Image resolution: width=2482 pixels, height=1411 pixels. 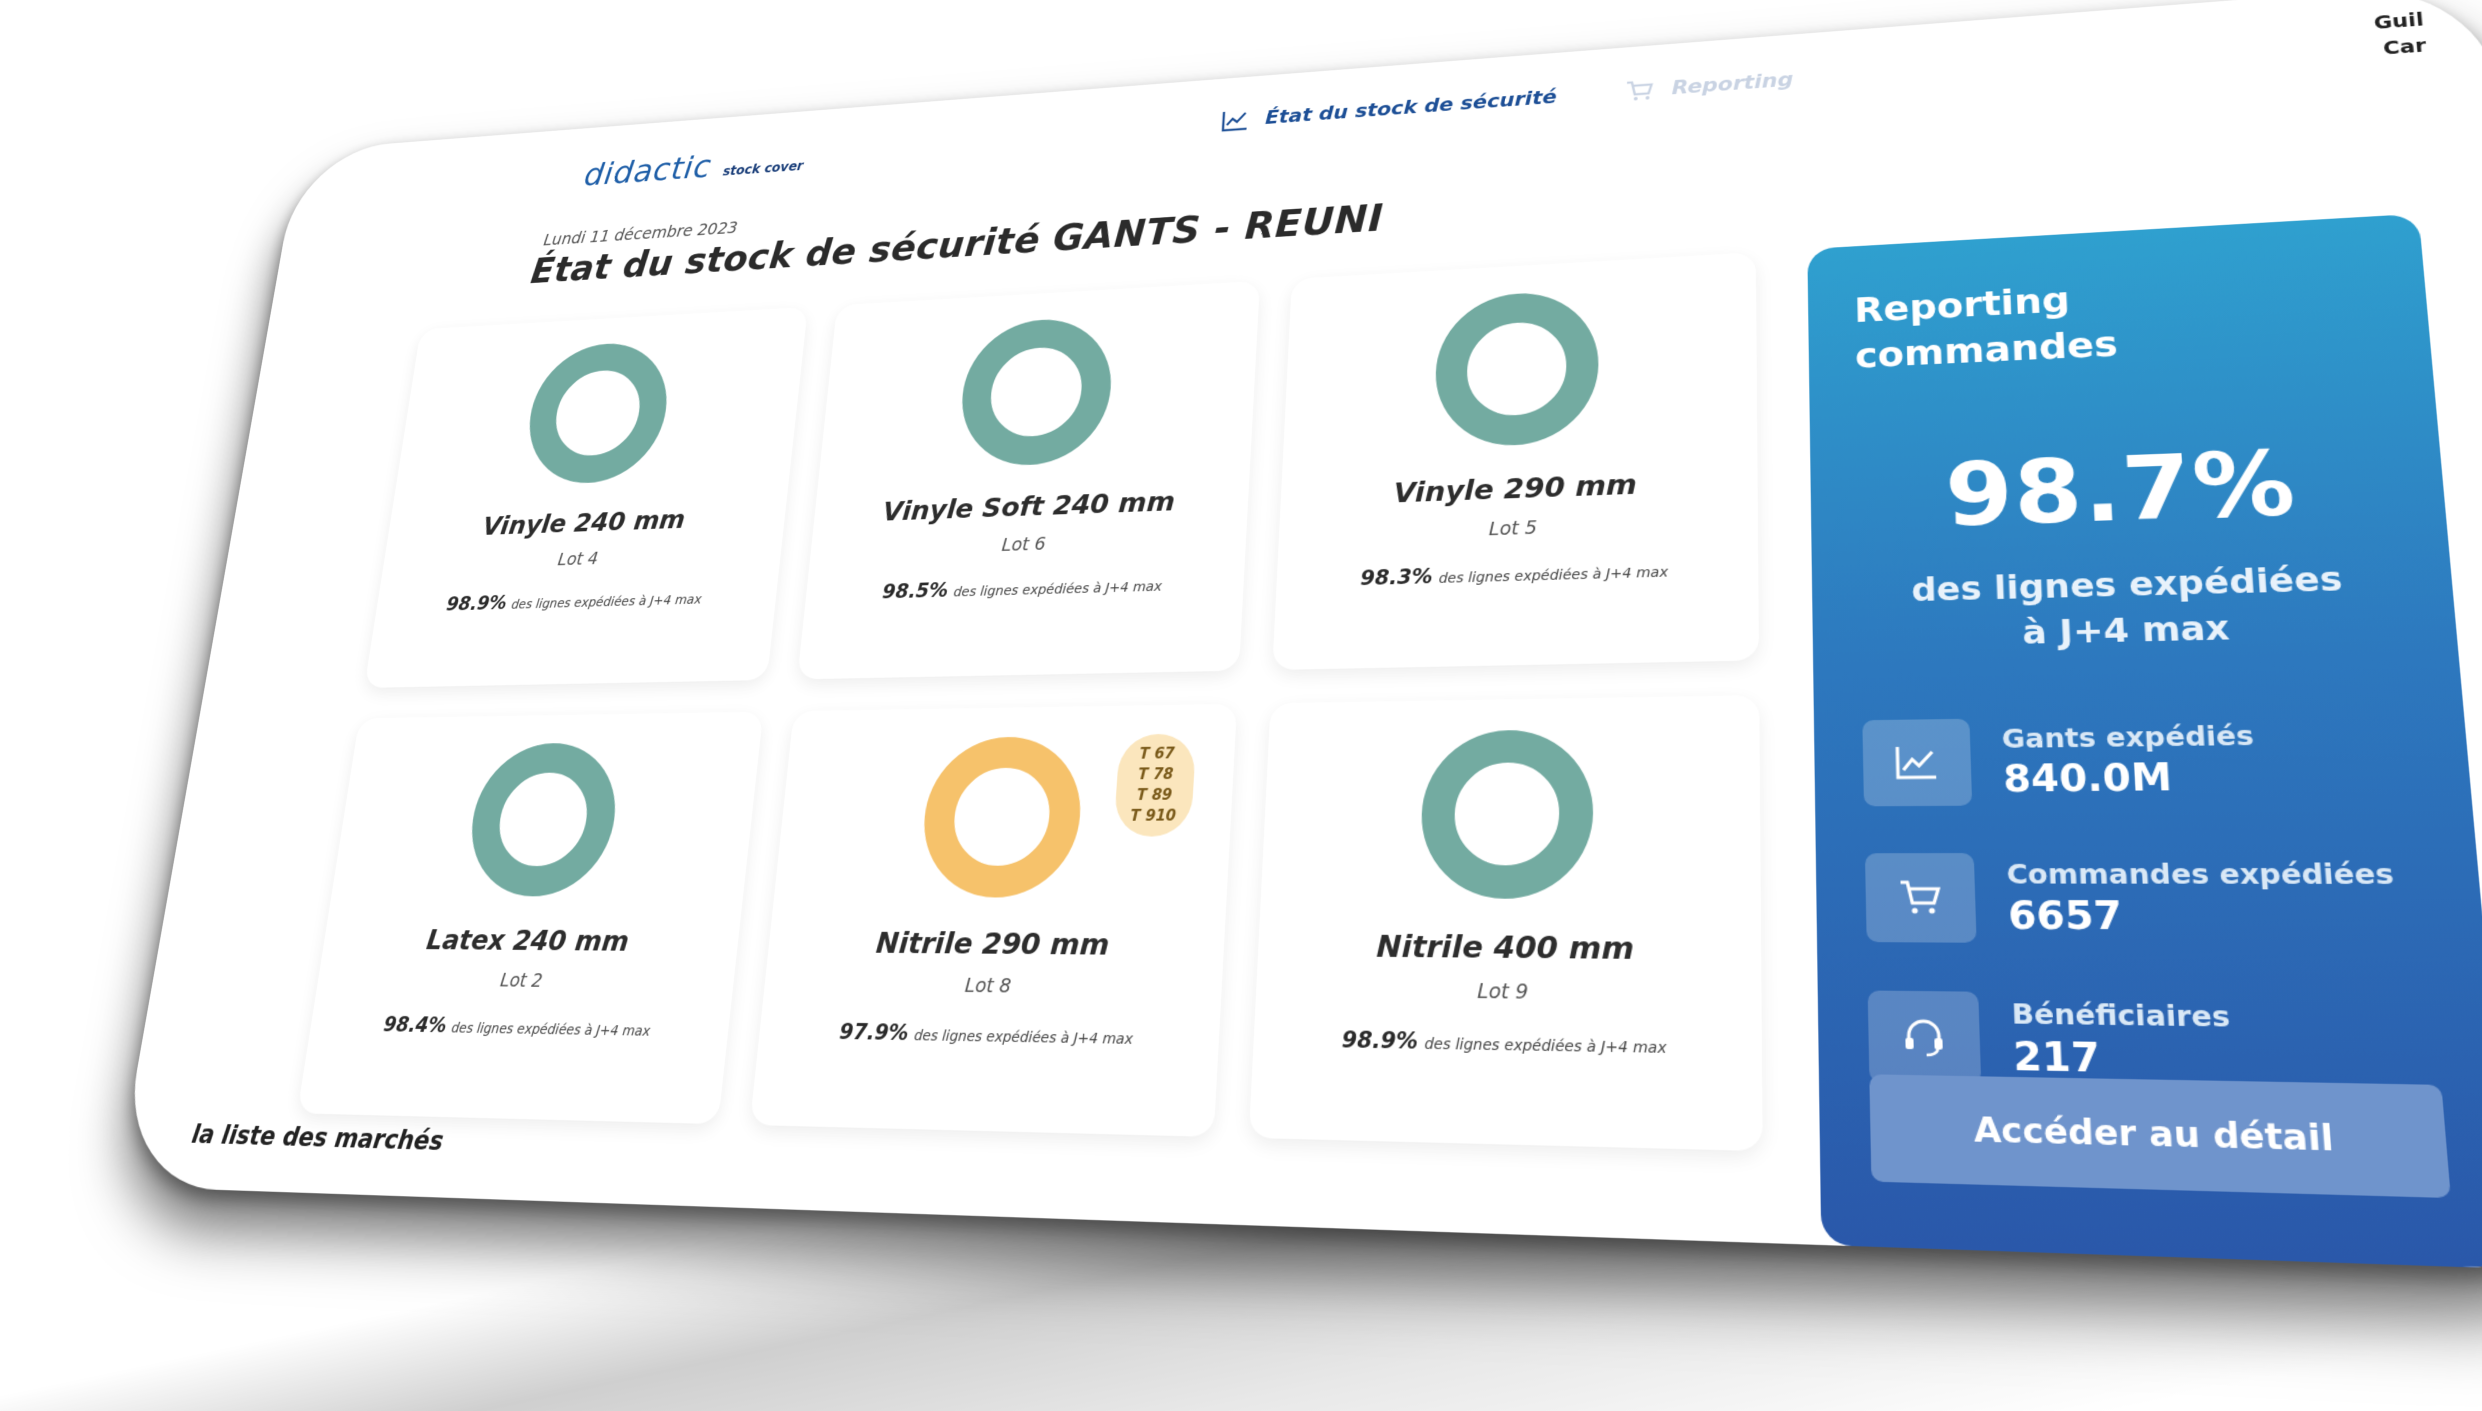 What do you see at coordinates (648, 170) in the screenshot?
I see `brand-name: didactic` at bounding box center [648, 170].